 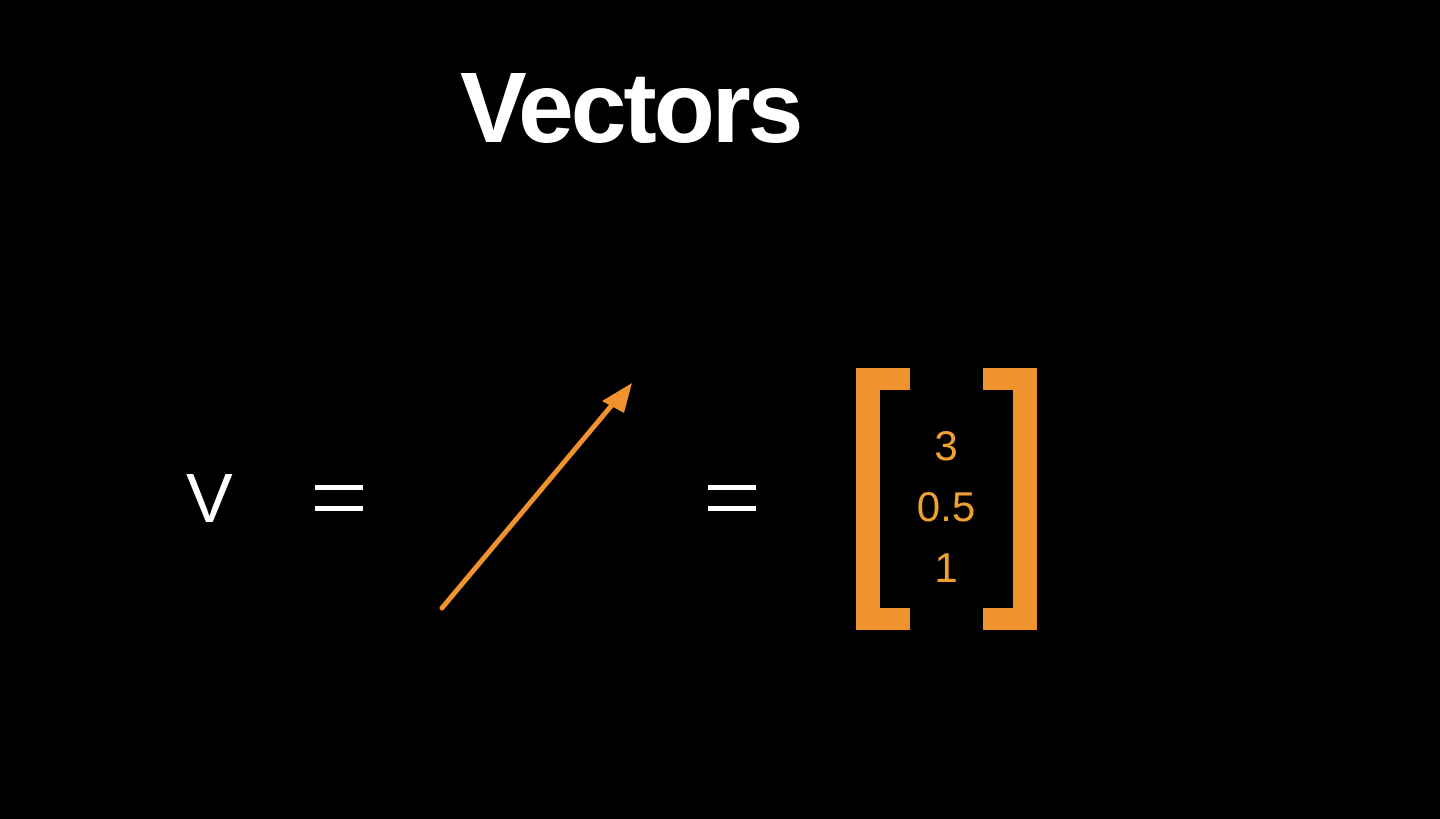 What do you see at coordinates (631, 108) in the screenshot?
I see `slide-title: Vectors` at bounding box center [631, 108].